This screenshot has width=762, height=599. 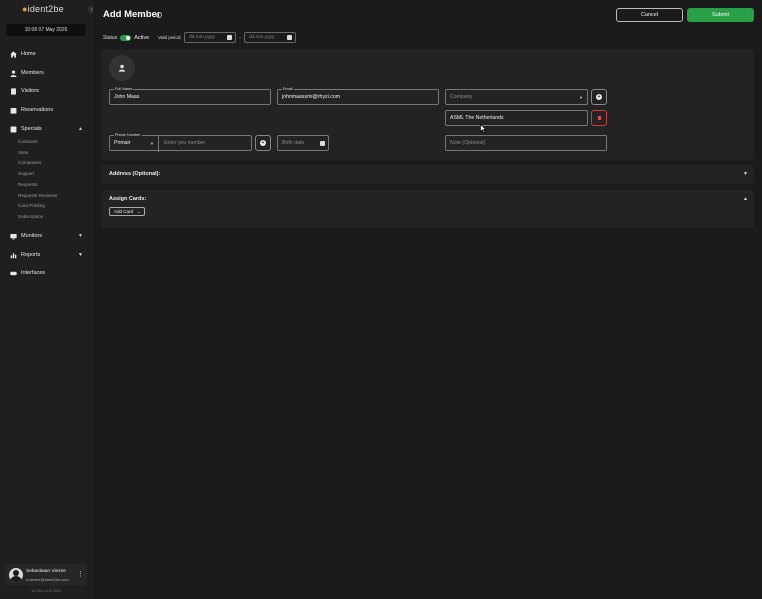 I want to click on avatar, so click(x=16, y=575).